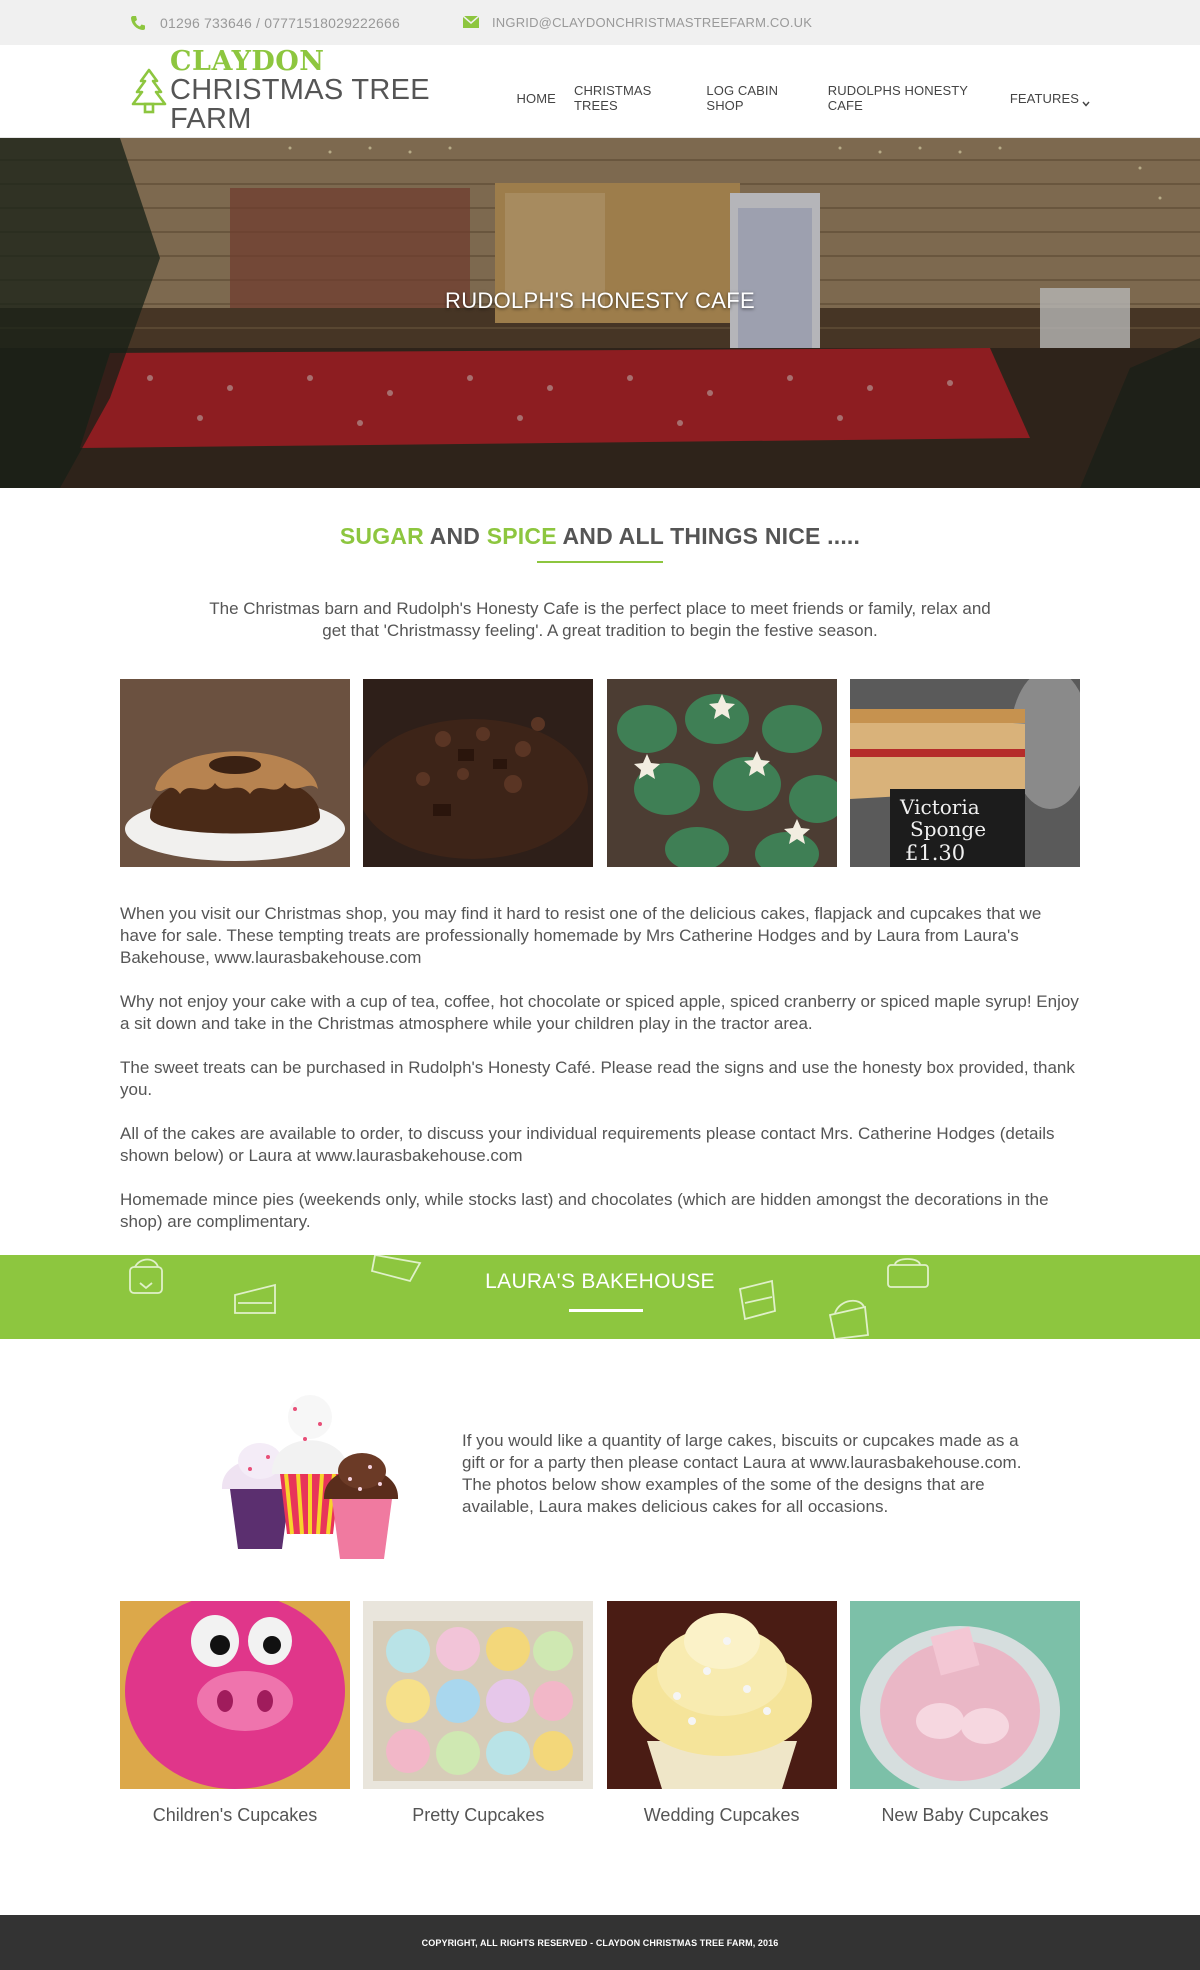  Describe the element at coordinates (149, 91) in the screenshot. I see `christmas-tree-icon` at that location.